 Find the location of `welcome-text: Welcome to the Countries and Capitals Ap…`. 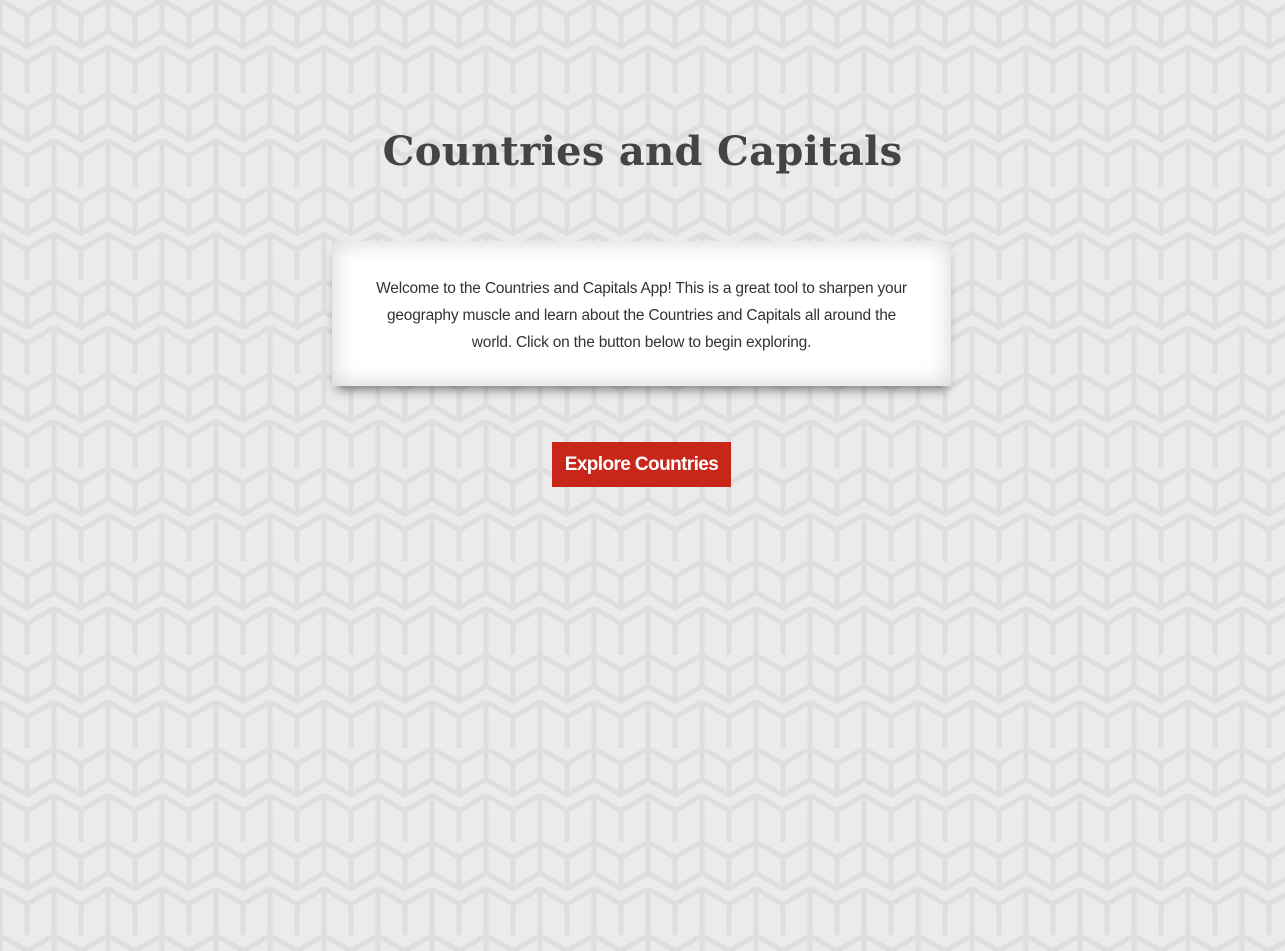

welcome-text: Welcome to the Countries and Capitals Ap… is located at coordinates (641, 315).